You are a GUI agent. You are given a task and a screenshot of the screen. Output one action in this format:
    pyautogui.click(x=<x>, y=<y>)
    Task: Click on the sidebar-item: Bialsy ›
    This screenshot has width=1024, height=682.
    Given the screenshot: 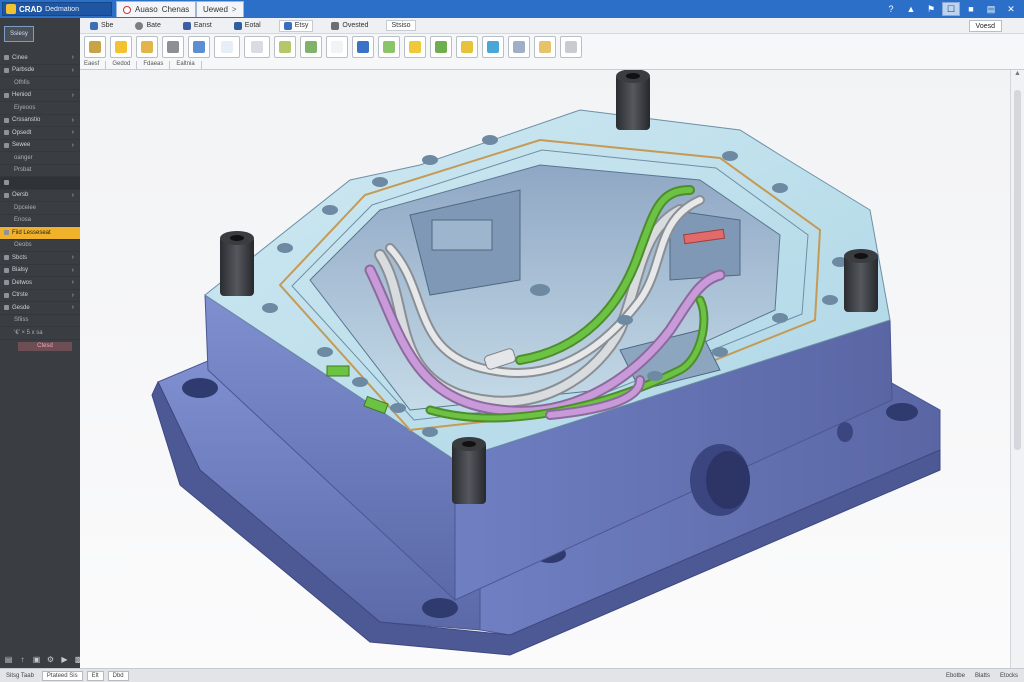 What is the action you would take?
    pyautogui.click(x=40, y=271)
    